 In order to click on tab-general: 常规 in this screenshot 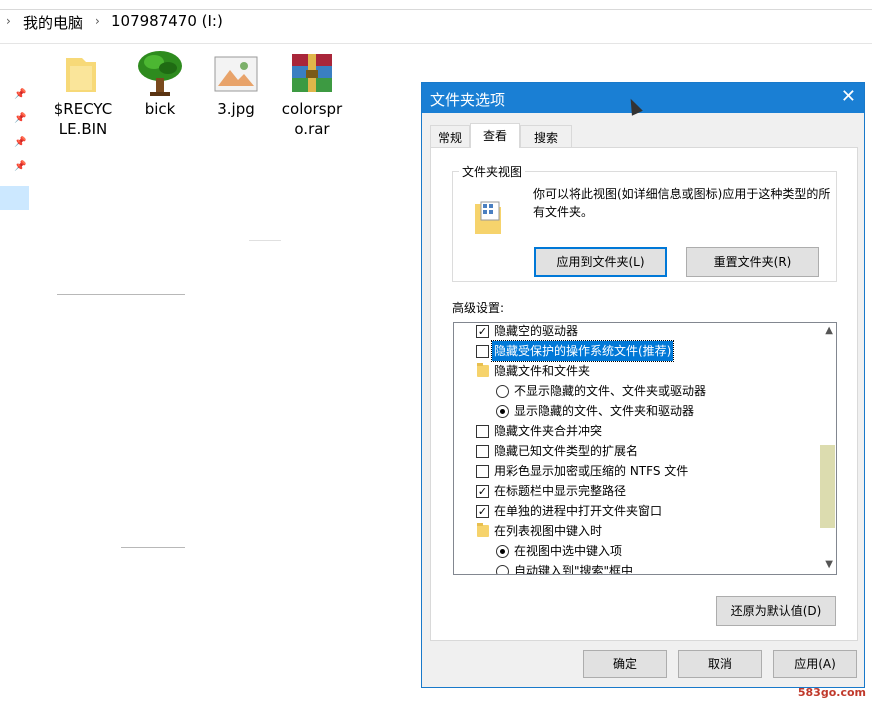, I will do `click(450, 136)`.